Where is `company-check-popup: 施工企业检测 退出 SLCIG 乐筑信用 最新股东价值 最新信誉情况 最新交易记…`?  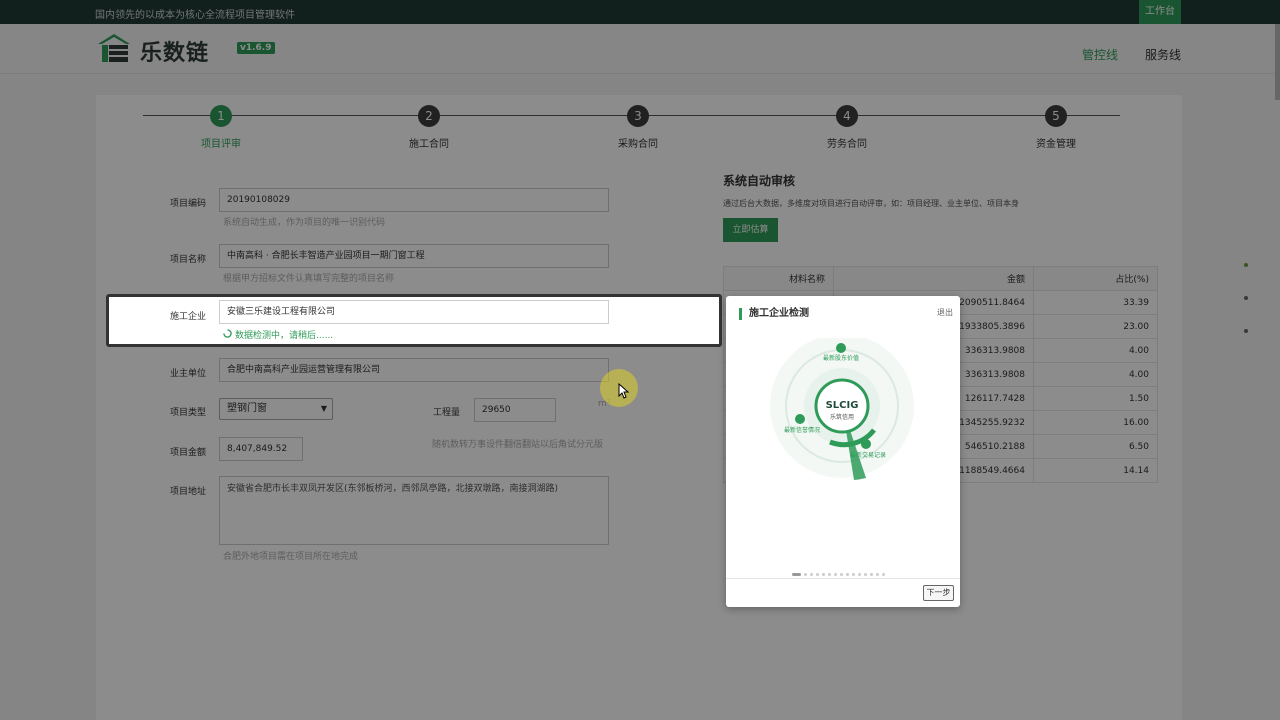 company-check-popup: 施工企业检测 退出 SLCIG 乐筑信用 最新股东价值 最新信誉情况 最新交易记… is located at coordinates (843, 451).